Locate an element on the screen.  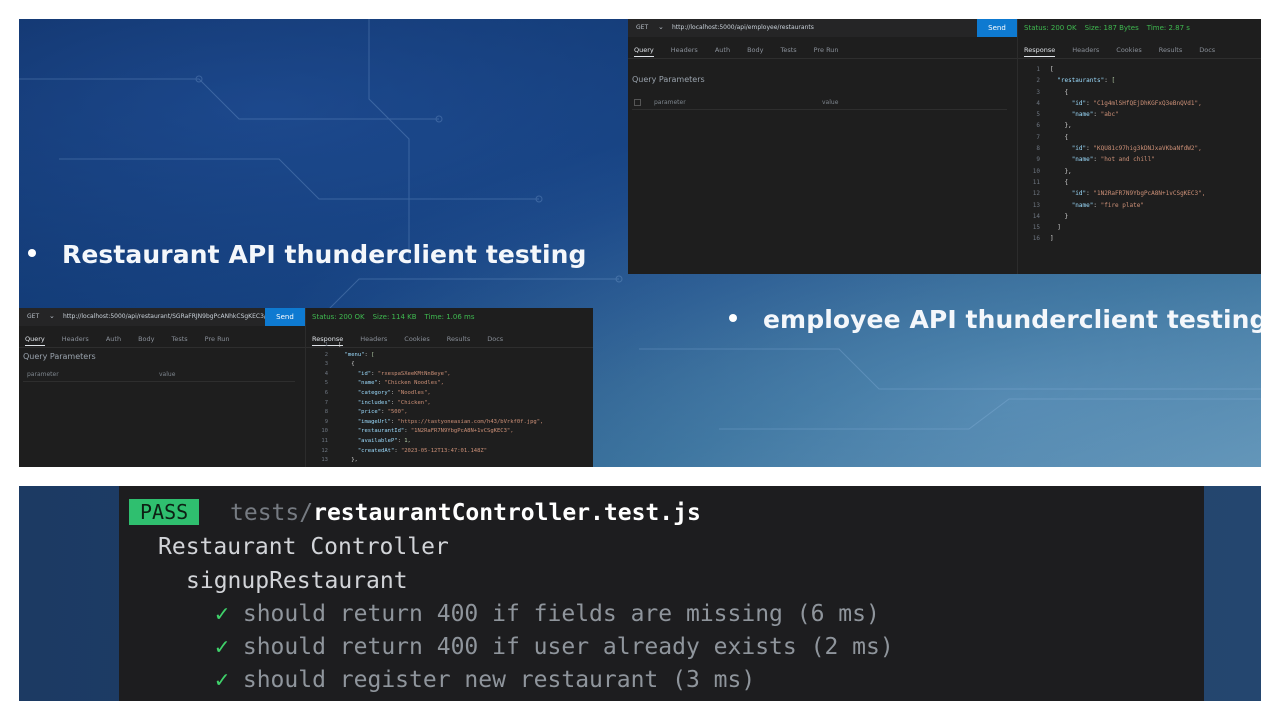
bullet-restaurant-api: Restaurant API thunderclient testing is located at coordinates (307, 254).